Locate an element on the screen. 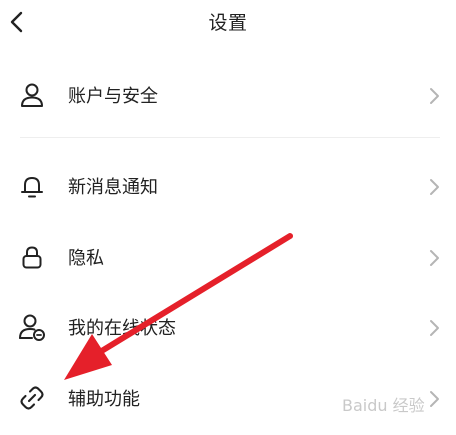  header: 设置 is located at coordinates (228, 22).